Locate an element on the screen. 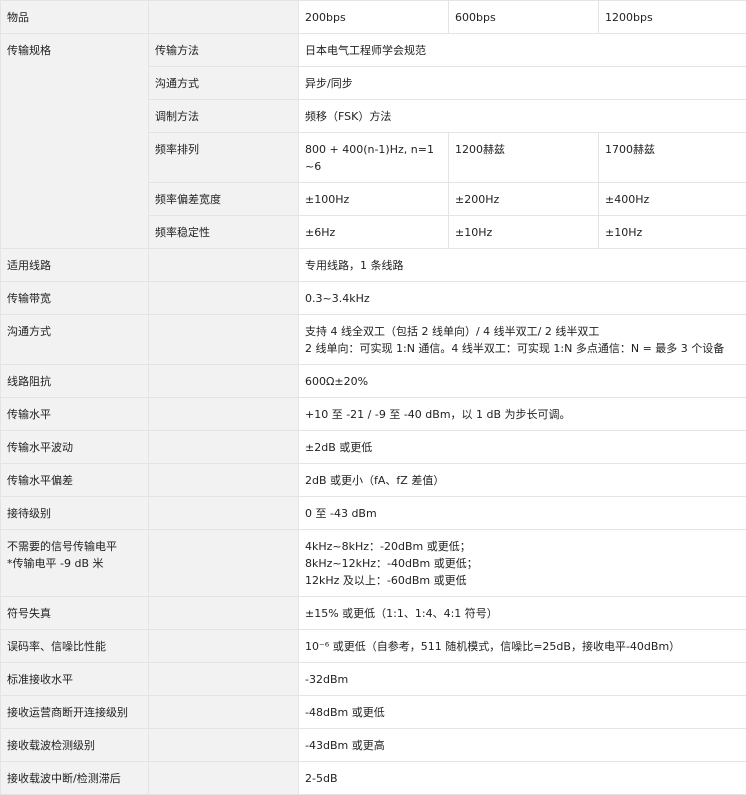 This screenshot has width=746, height=795. row-label-line: *传输电平 -9 dB 米 is located at coordinates (74, 563).